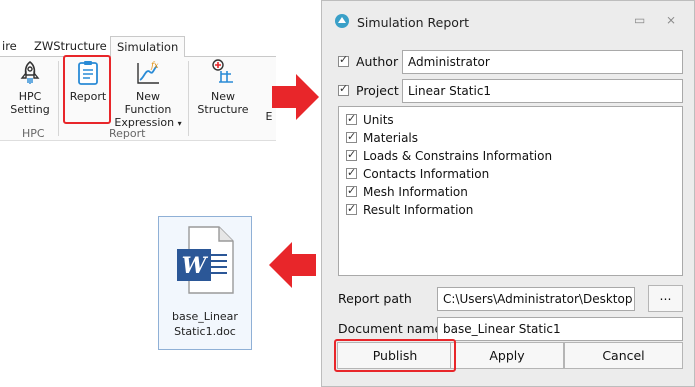  What do you see at coordinates (536, 299) in the screenshot?
I see `report-path-field: C:\Users\Administrator\Desktop` at bounding box center [536, 299].